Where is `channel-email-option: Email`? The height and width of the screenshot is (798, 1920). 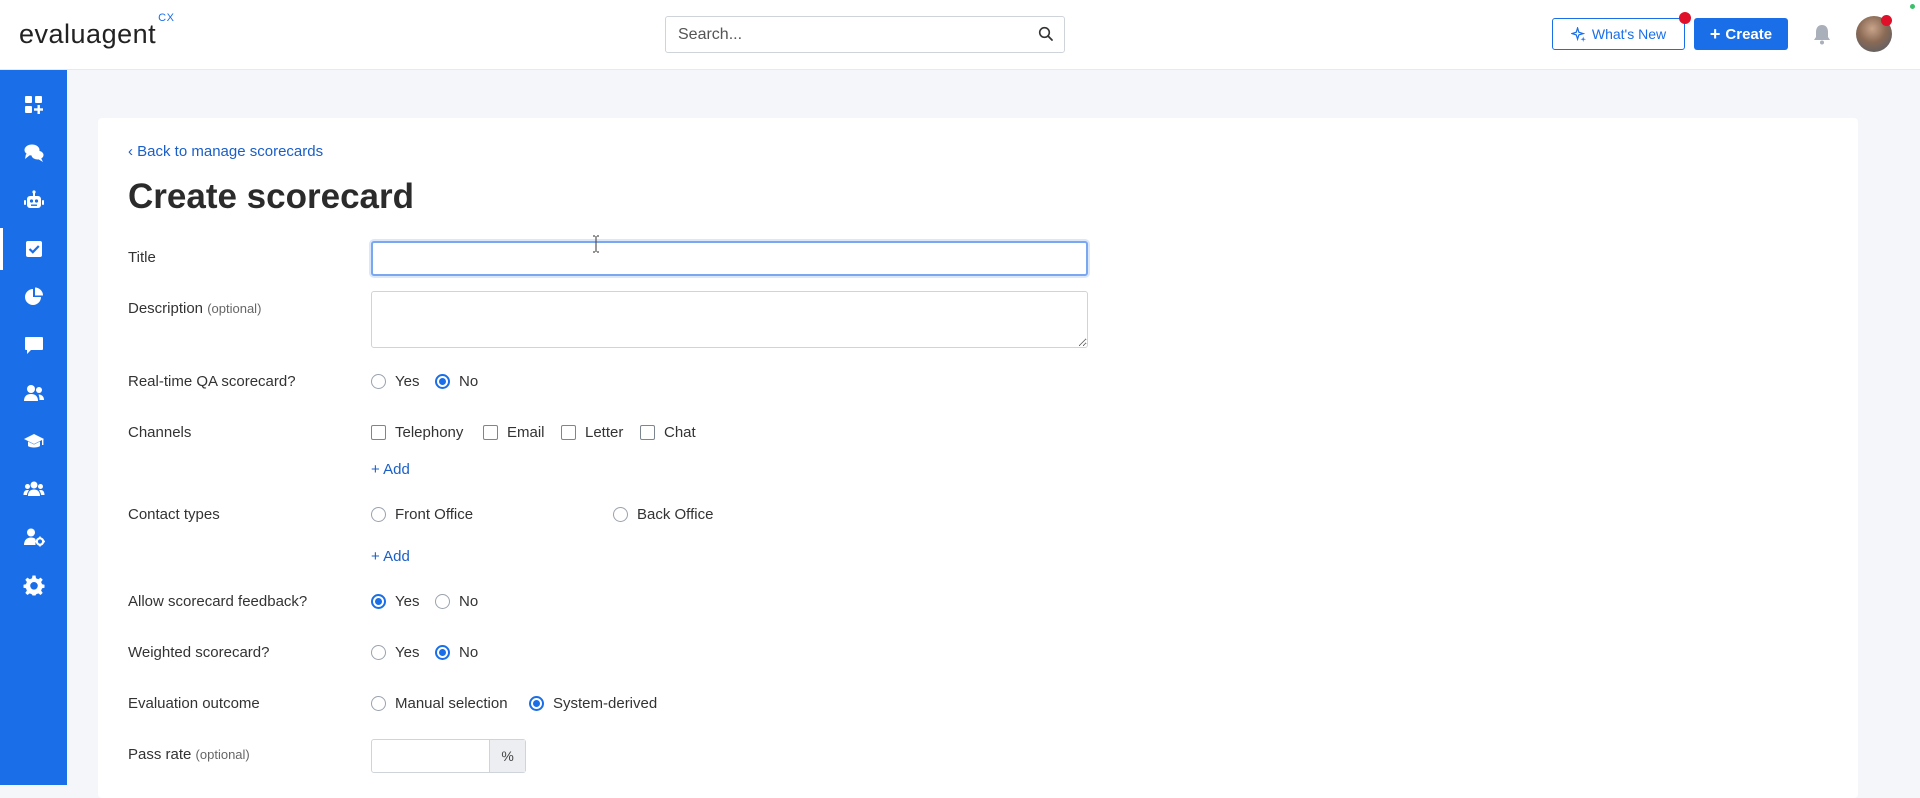
channel-email-option: Email is located at coordinates (514, 432).